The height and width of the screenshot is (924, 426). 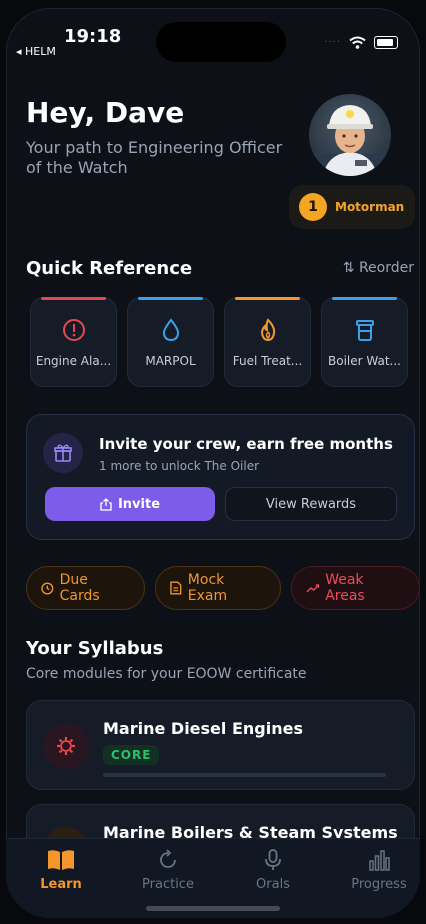 What do you see at coordinates (357, 42) in the screenshot?
I see `wifi-icon` at bounding box center [357, 42].